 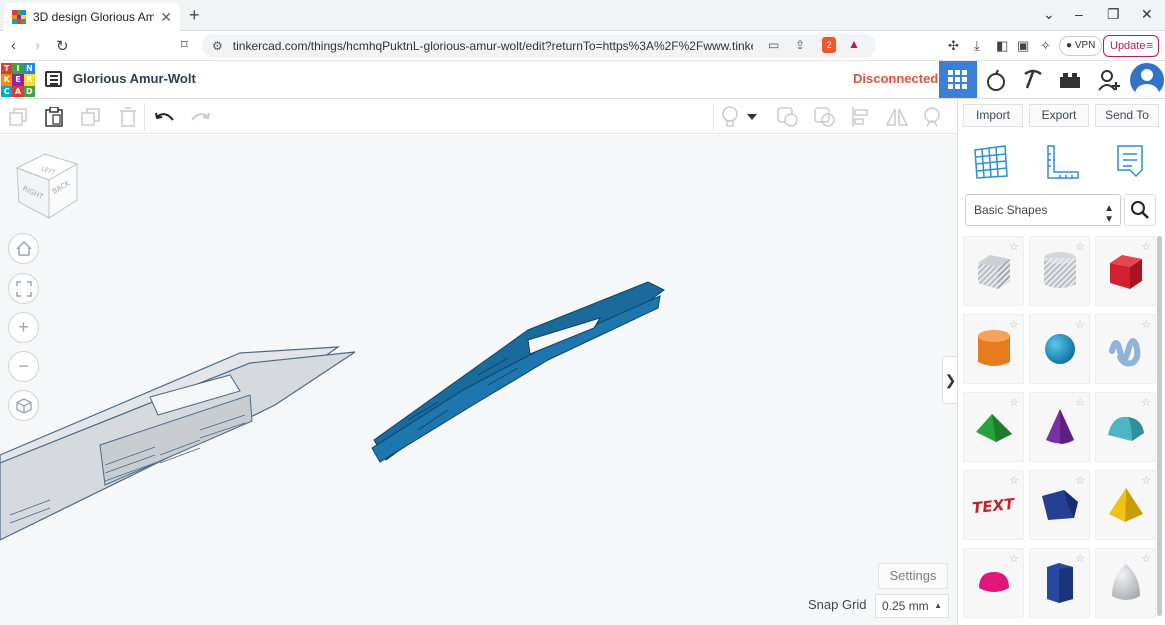 I want to click on lightbulb-icon, so click(x=730, y=117).